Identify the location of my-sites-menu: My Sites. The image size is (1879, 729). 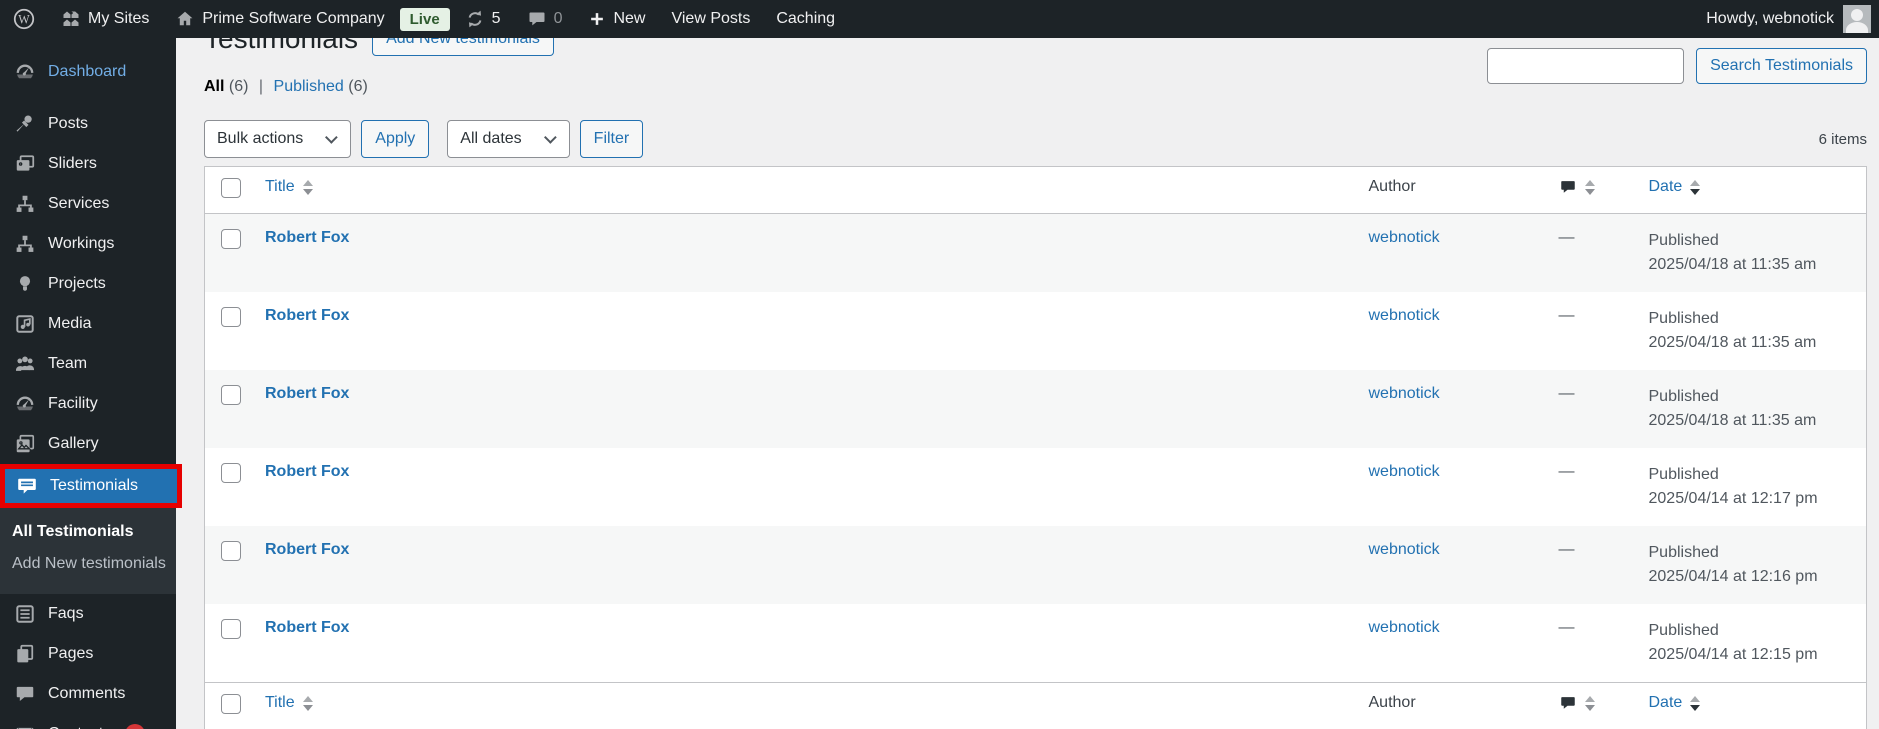
(105, 19).